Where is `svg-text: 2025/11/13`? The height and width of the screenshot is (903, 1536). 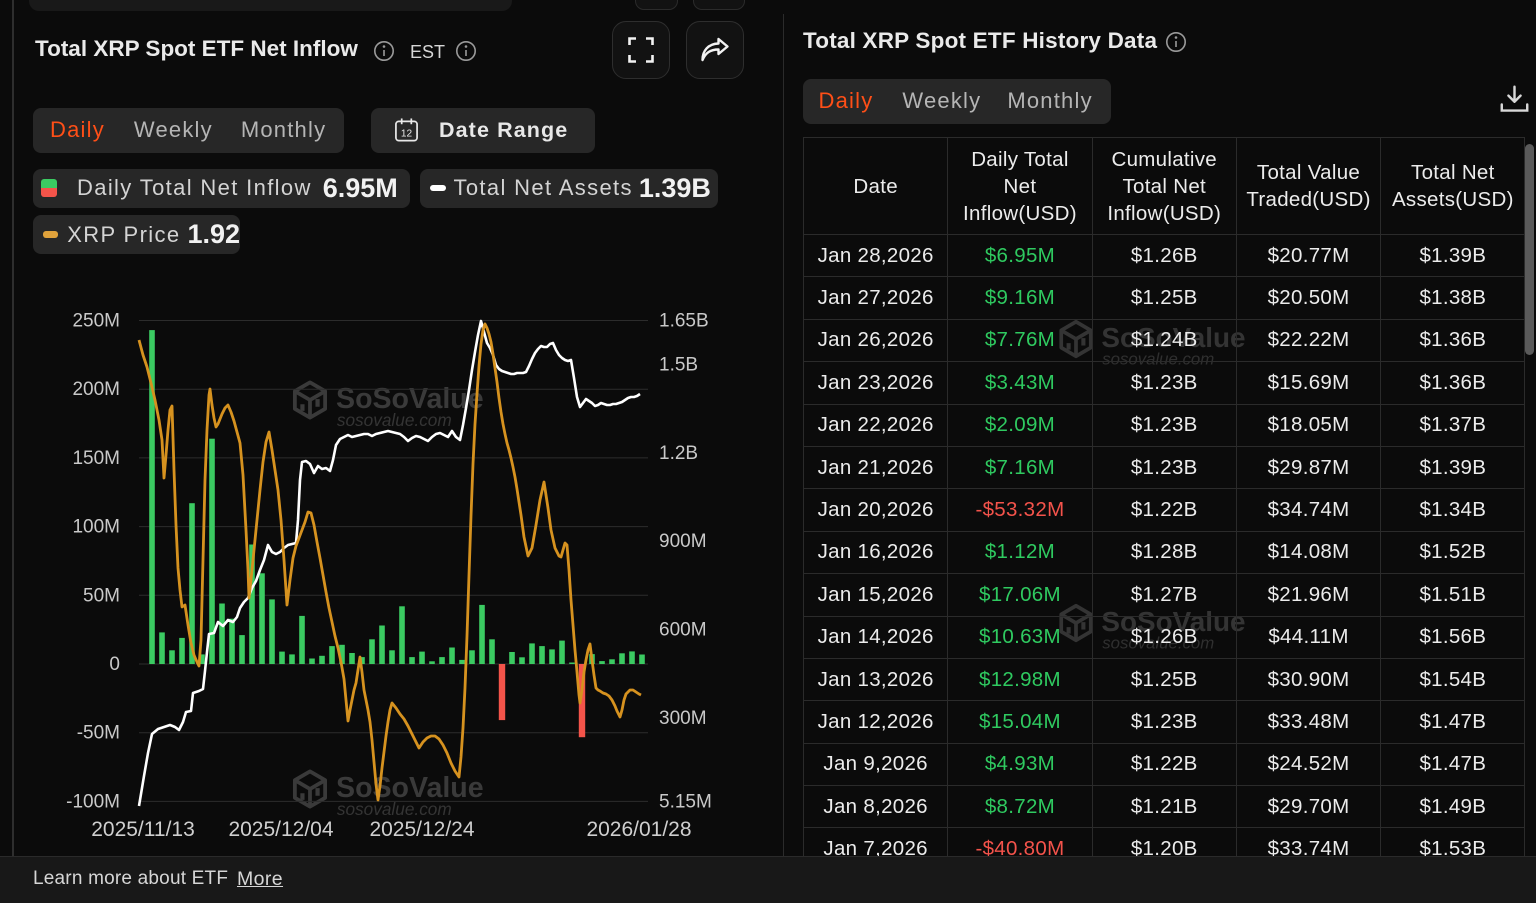
svg-text: 2025/11/13 is located at coordinates (143, 829).